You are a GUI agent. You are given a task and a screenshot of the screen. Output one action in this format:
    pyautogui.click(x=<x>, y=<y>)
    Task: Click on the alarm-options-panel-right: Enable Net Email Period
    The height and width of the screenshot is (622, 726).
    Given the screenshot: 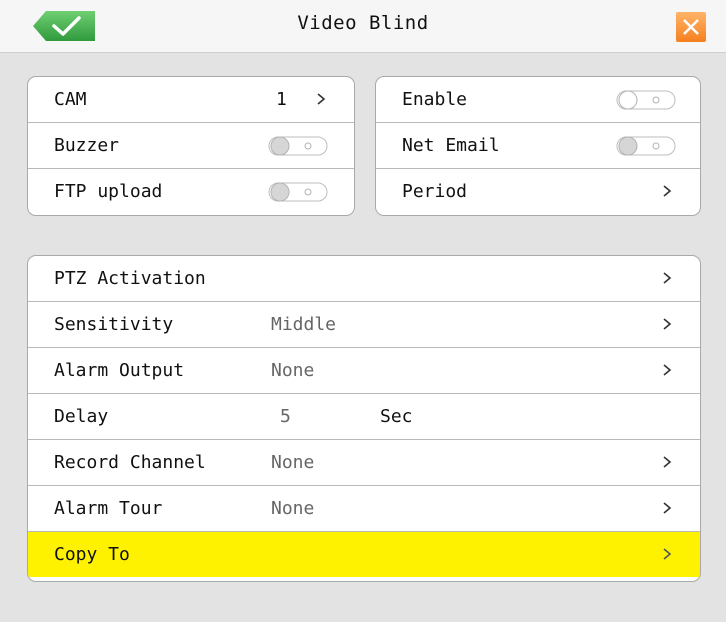 What is the action you would take?
    pyautogui.click(x=538, y=146)
    